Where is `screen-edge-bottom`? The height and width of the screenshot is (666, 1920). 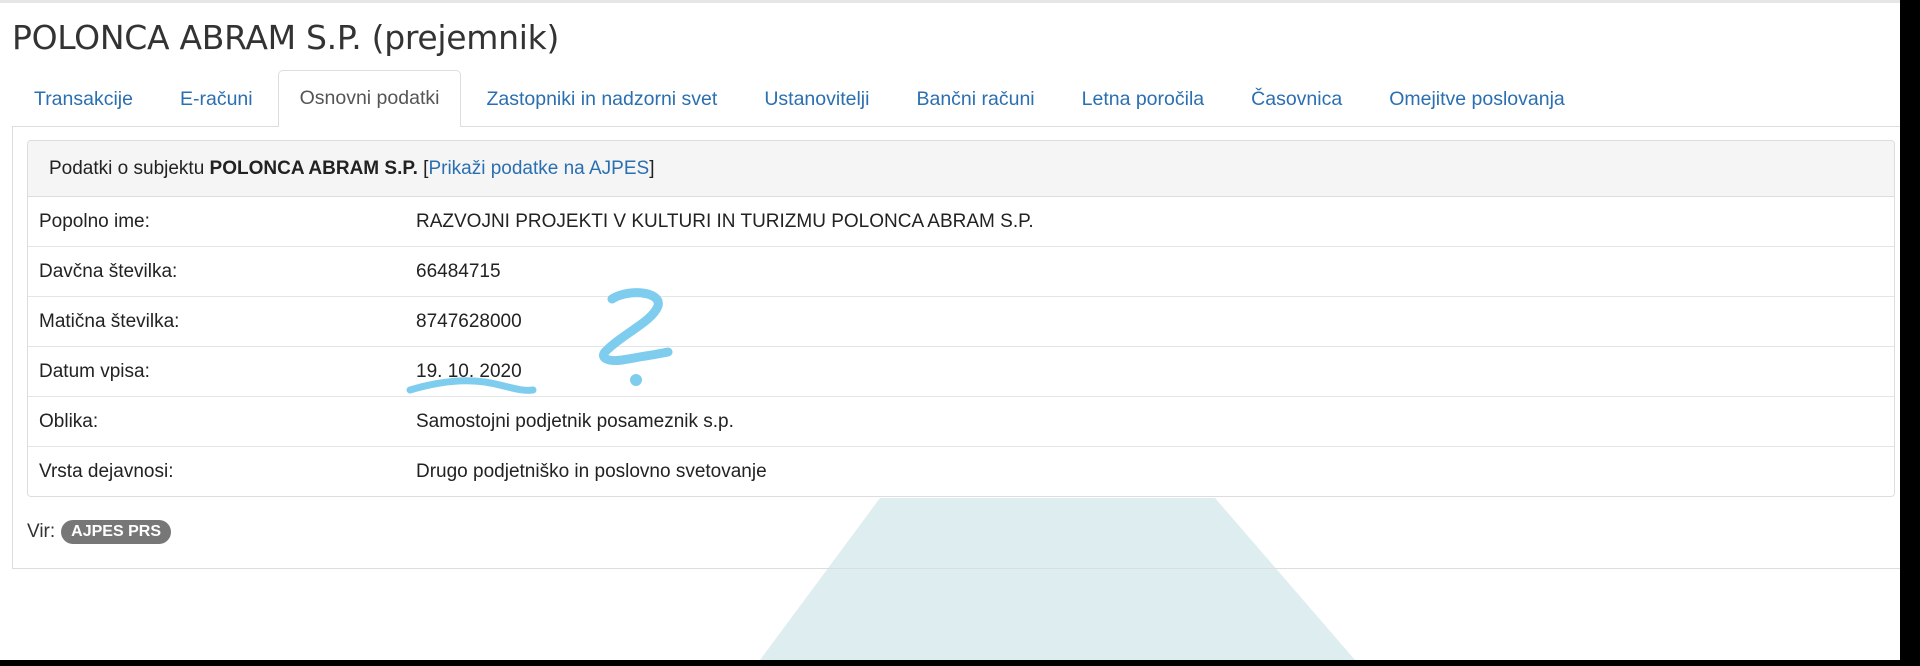 screen-edge-bottom is located at coordinates (960, 663).